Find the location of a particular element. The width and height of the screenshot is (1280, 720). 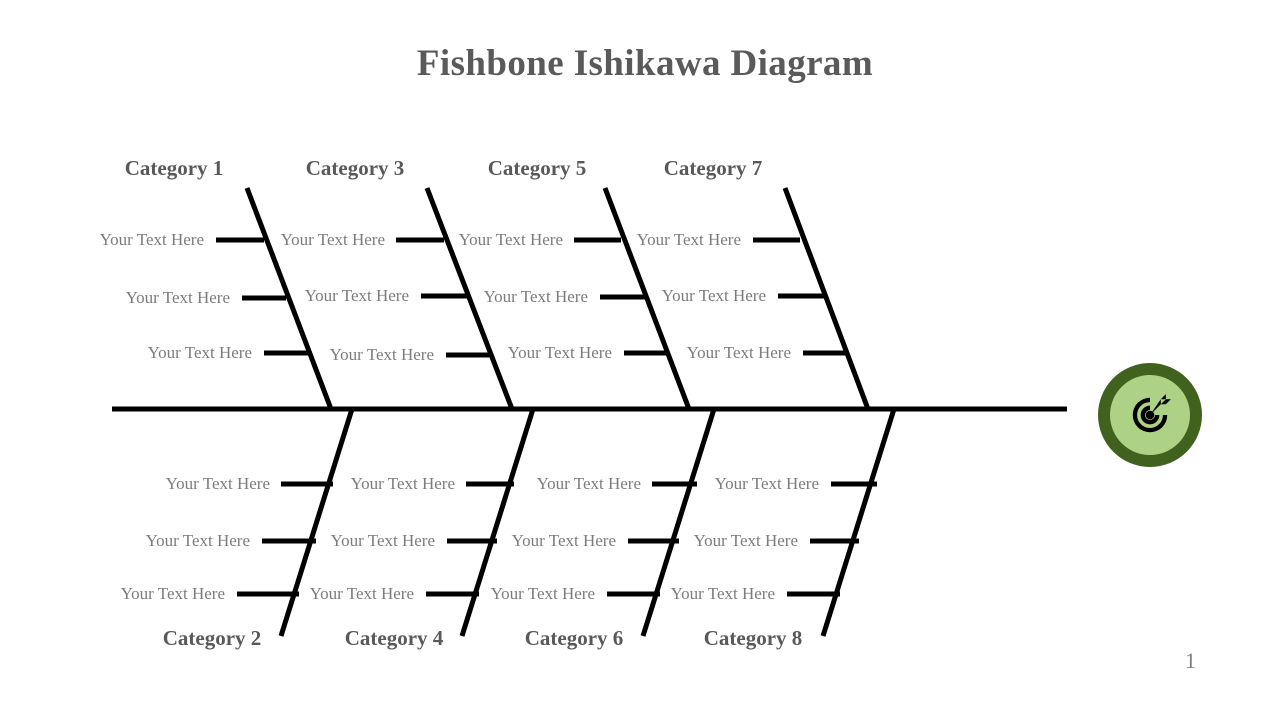

leaf-label-7-3: Your Text Here is located at coordinates (542, 593).